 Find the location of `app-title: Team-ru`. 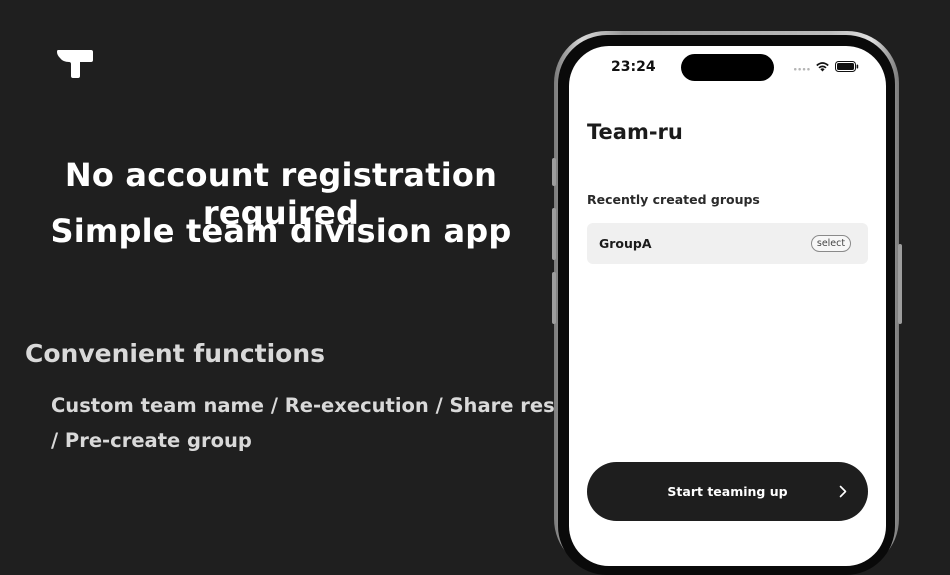

app-title: Team-ru is located at coordinates (635, 132).